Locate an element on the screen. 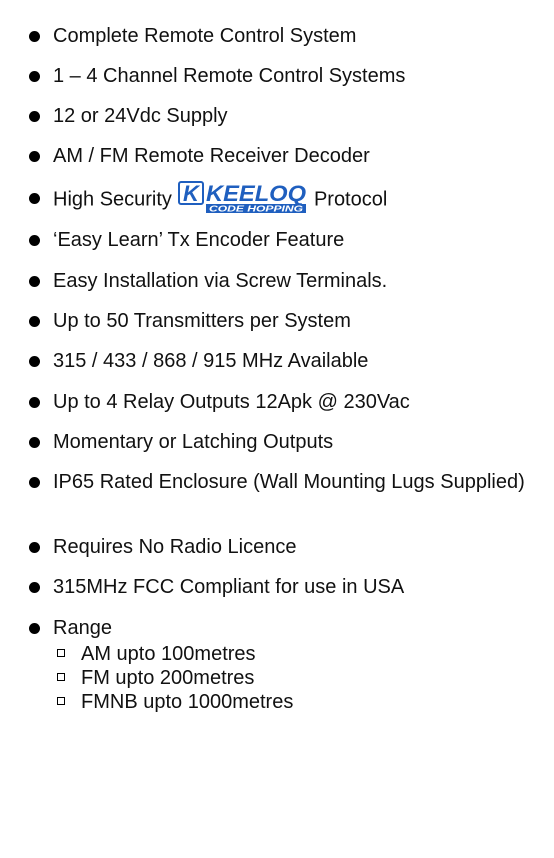 This screenshot has width=554, height=858. logo-subtitle: CODE HOPPING is located at coordinates (256, 209).